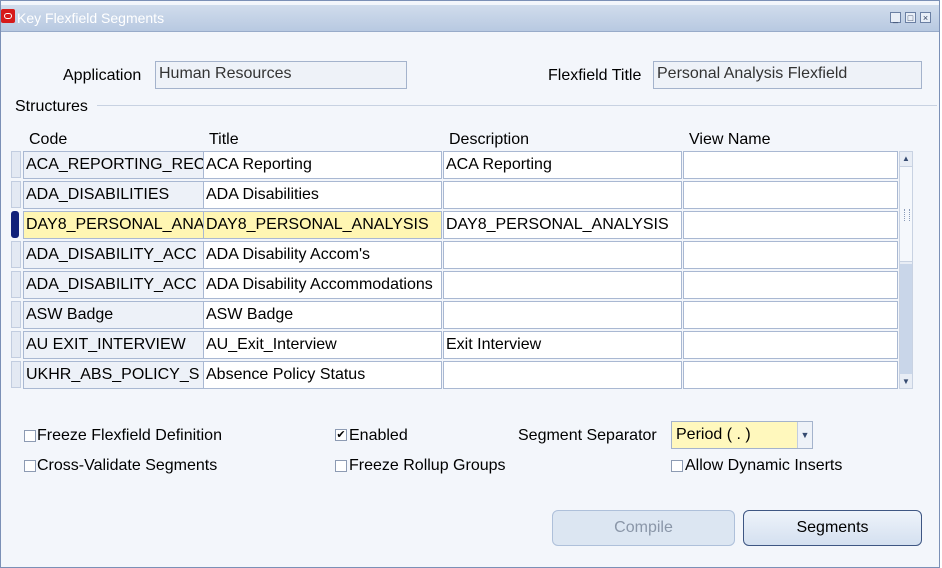  Describe the element at coordinates (895, 17) in the screenshot. I see `minimize-icon: _` at that location.